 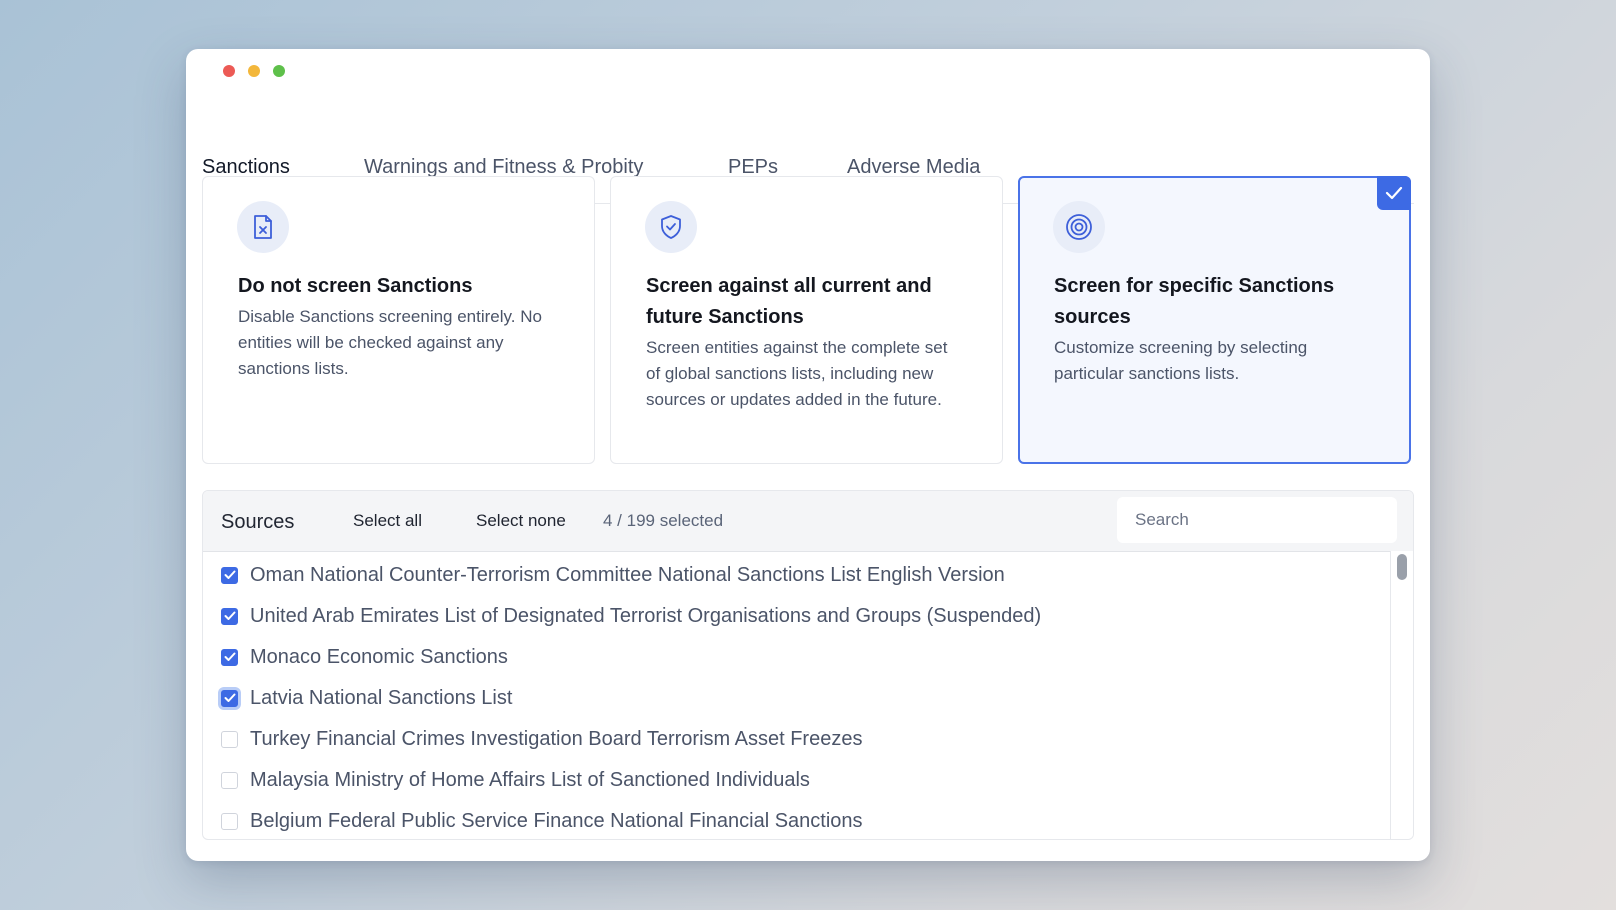 I want to click on selection-count: 4 / 199 selected, so click(x=663, y=520).